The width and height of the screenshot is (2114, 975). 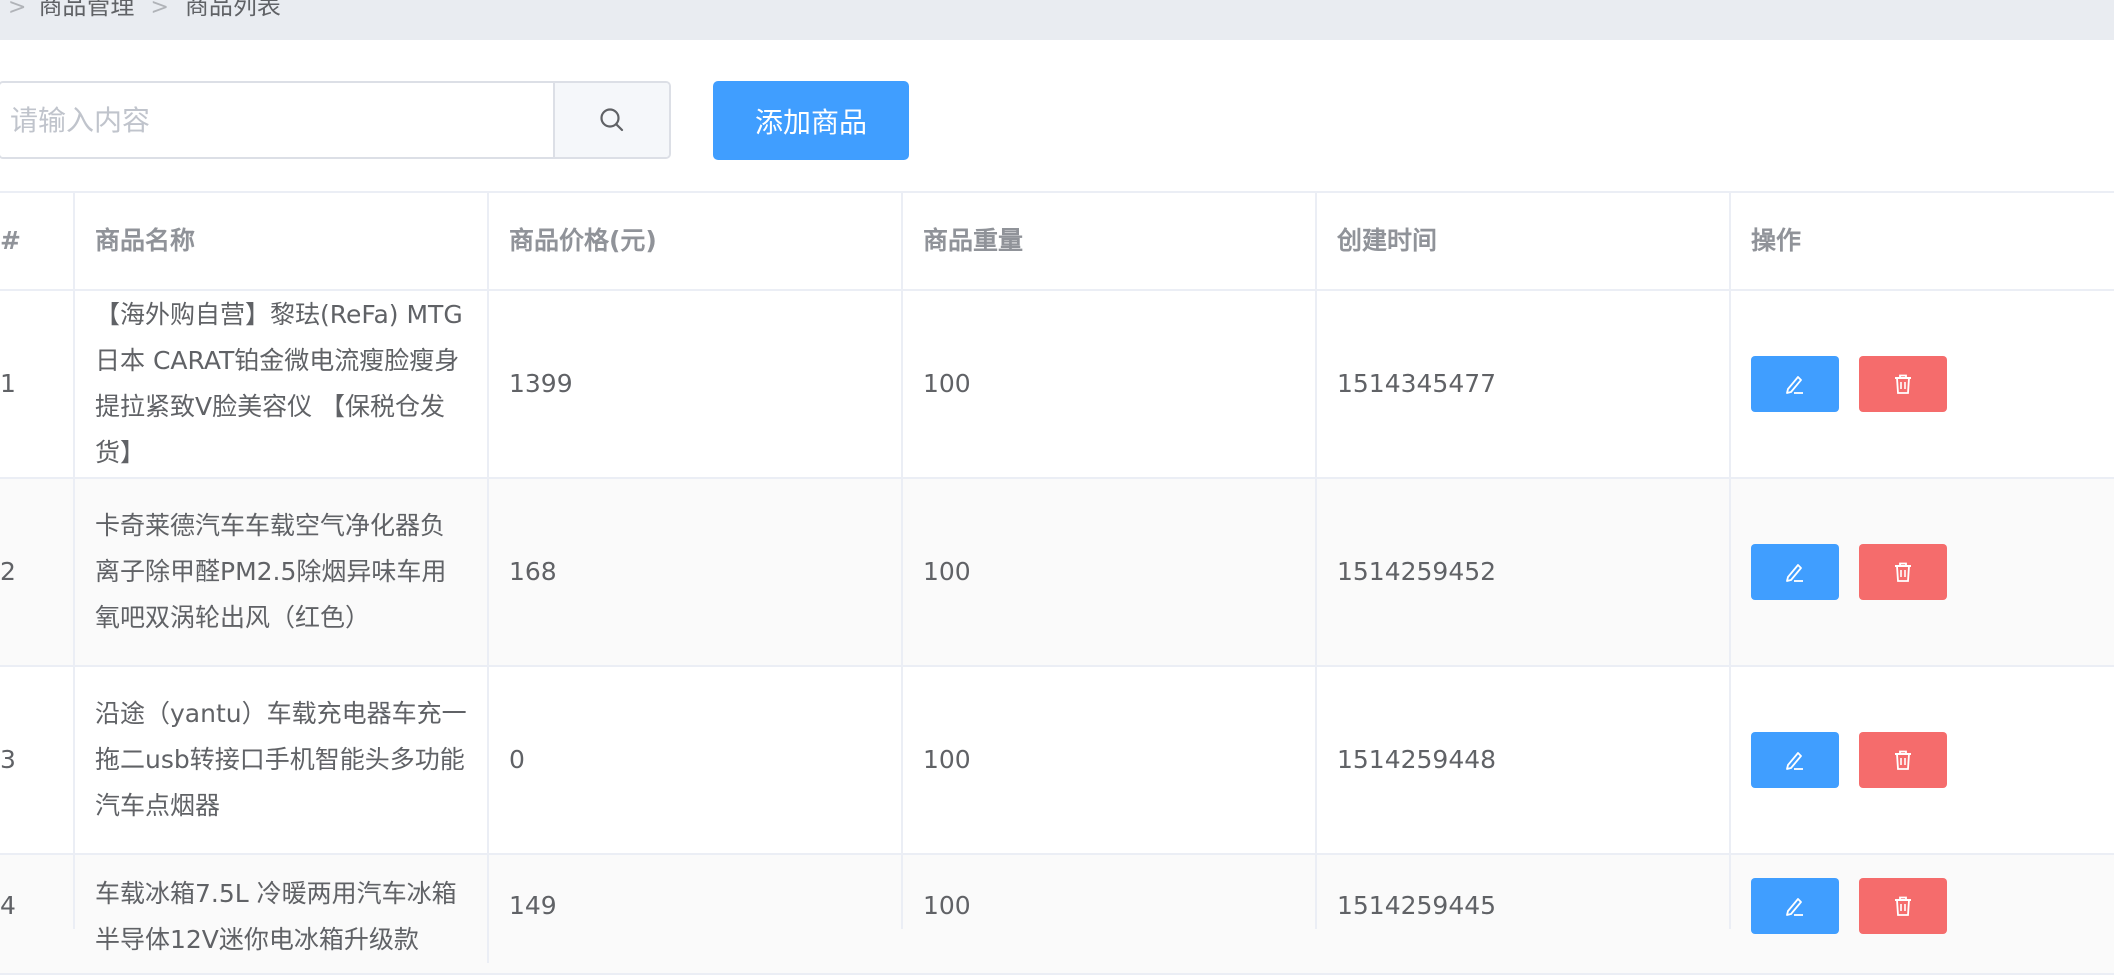 I want to click on header-index: #, so click(x=37, y=241).